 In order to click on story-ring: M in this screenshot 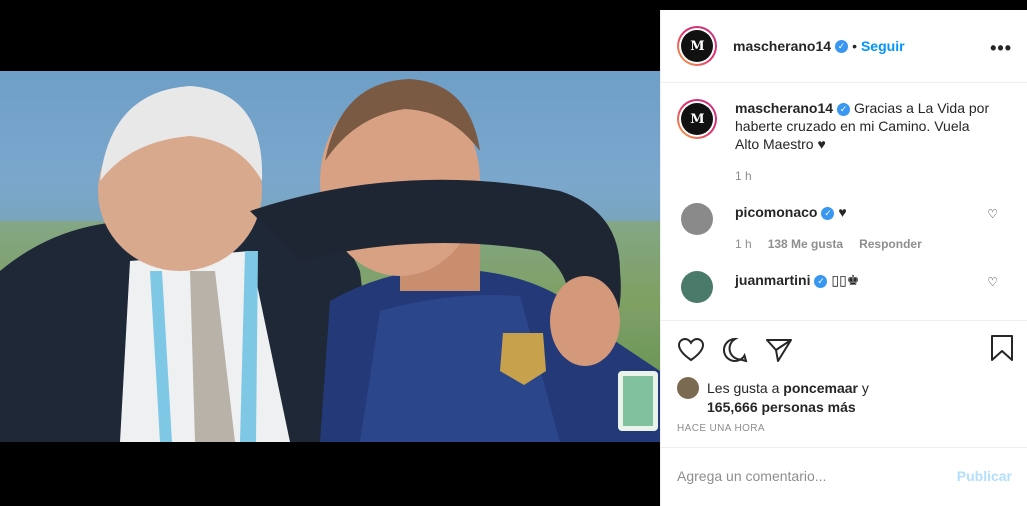, I will do `click(697, 46)`.